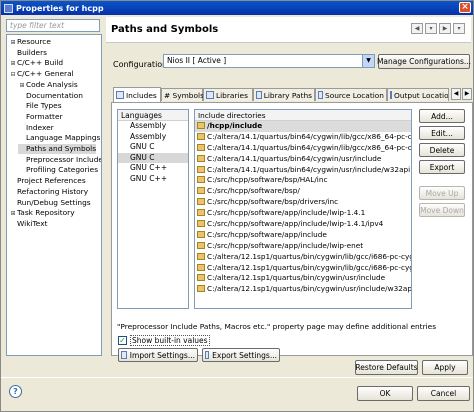 This screenshot has width=474, height=412. What do you see at coordinates (303, 126) in the screenshot?
I see `include-dir-row: /hcpp/include` at bounding box center [303, 126].